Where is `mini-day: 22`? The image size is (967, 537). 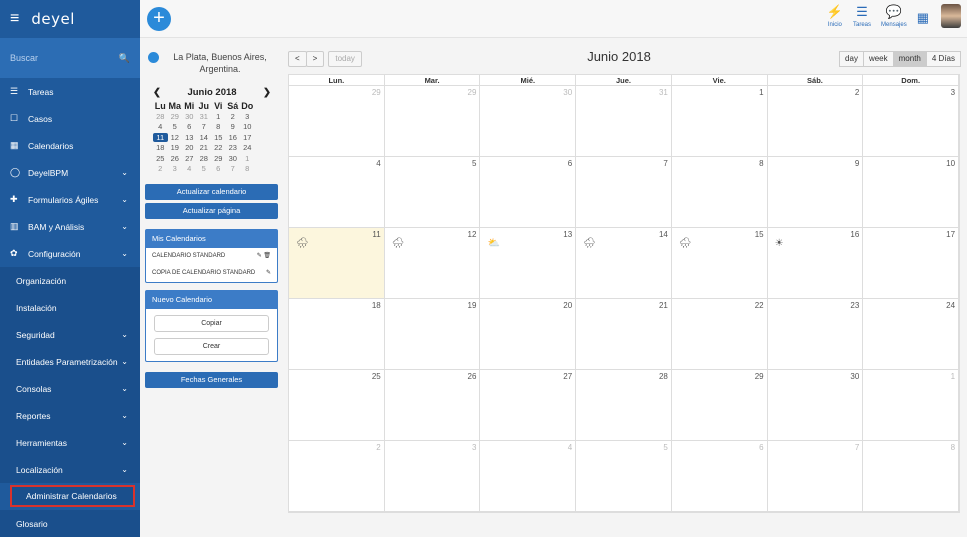
mini-day: 22 is located at coordinates (218, 147).